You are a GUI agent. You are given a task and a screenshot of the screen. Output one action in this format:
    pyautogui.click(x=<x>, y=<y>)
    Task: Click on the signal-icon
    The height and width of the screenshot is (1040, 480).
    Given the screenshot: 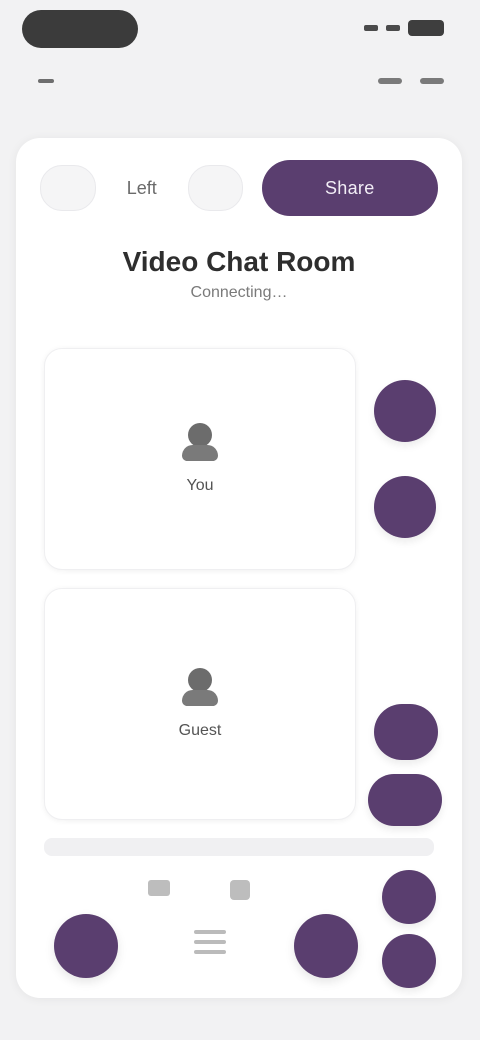 What is the action you would take?
    pyautogui.click(x=371, y=28)
    